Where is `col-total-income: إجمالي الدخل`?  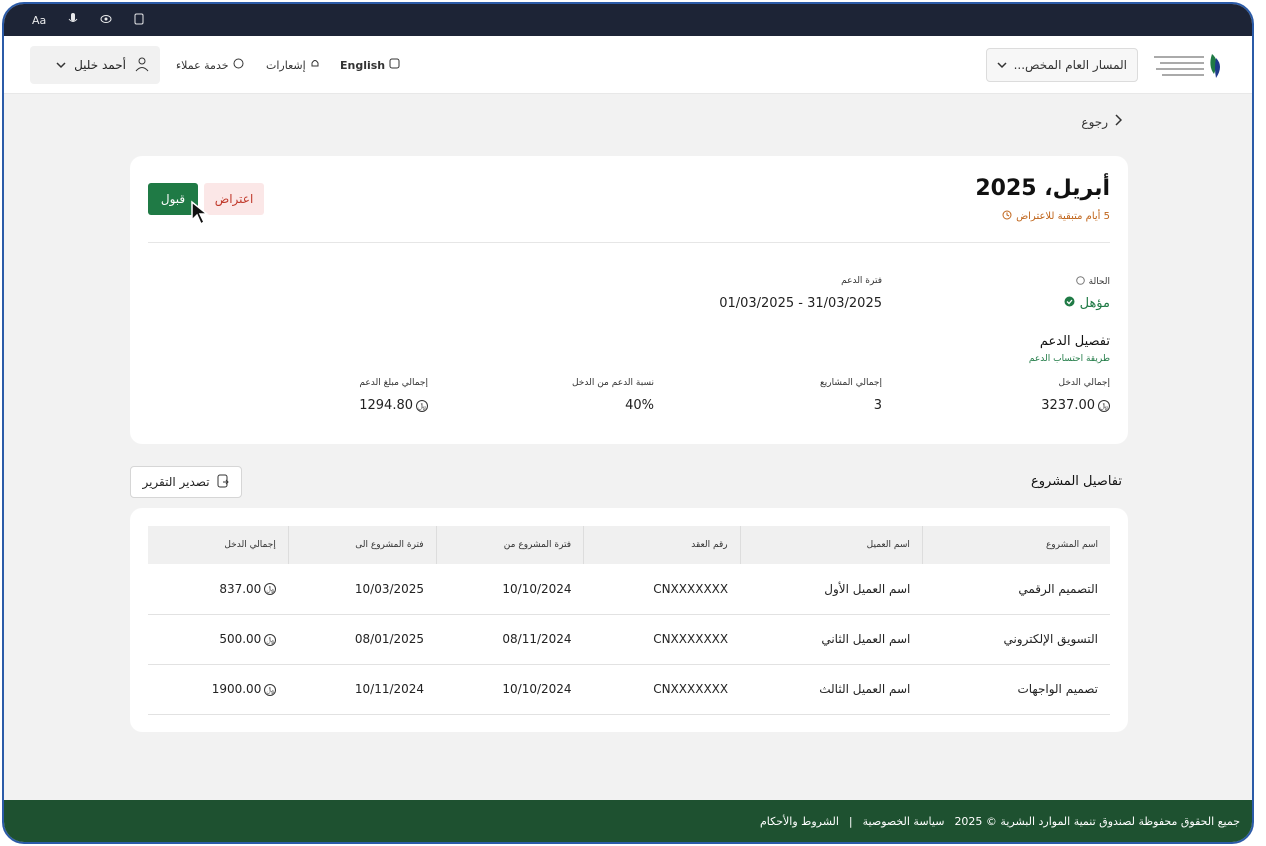 col-total-income: إجمالي الدخل is located at coordinates (218, 545).